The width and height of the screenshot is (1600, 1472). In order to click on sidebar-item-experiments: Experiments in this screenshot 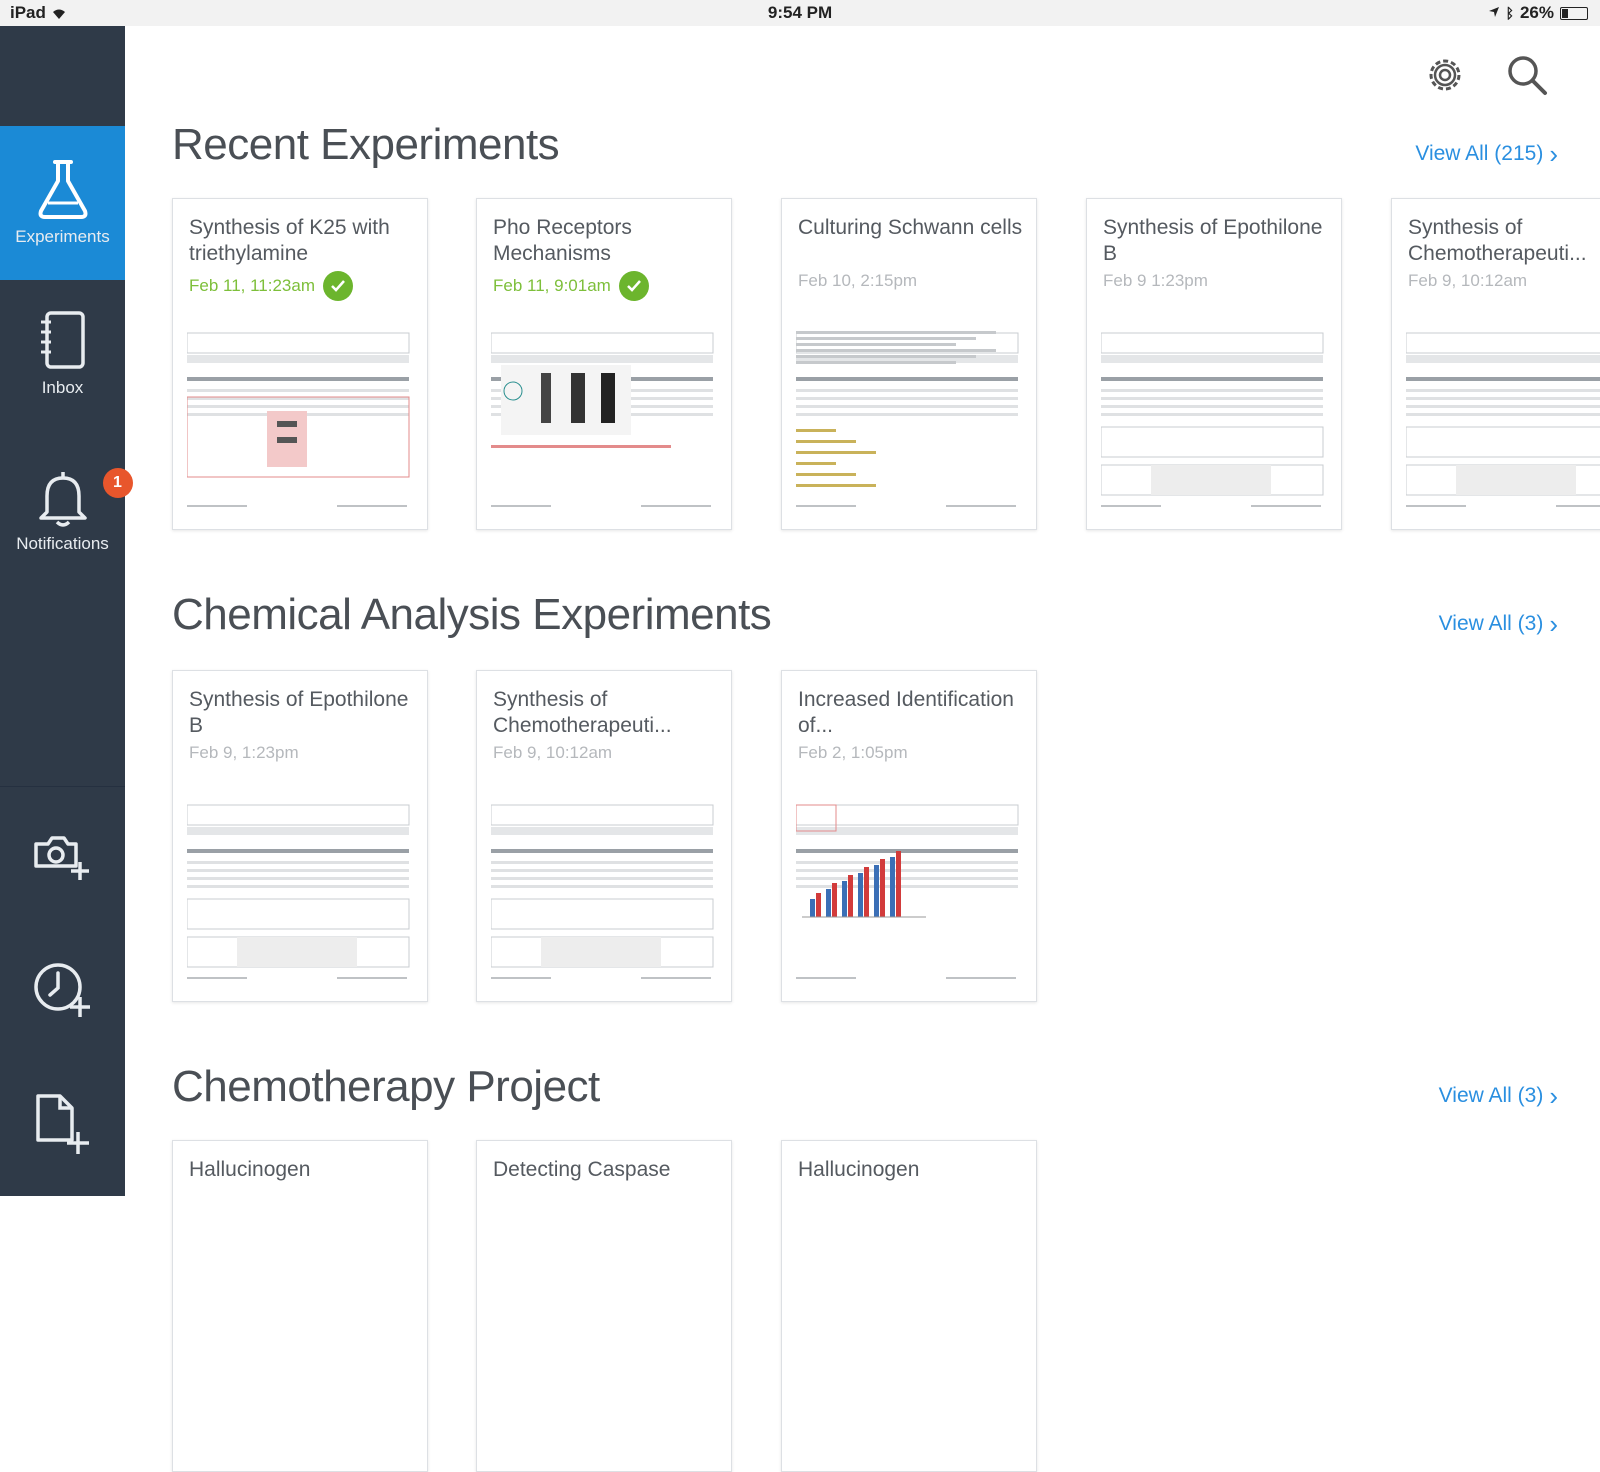, I will do `click(62, 203)`.